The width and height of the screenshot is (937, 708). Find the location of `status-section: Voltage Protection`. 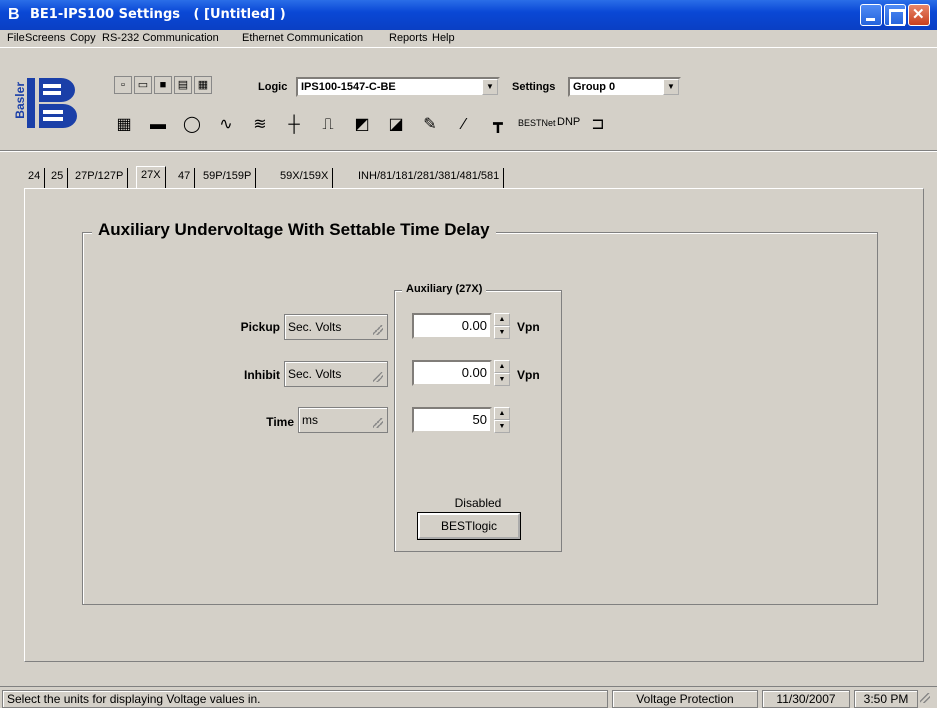

status-section: Voltage Protection is located at coordinates (685, 699).